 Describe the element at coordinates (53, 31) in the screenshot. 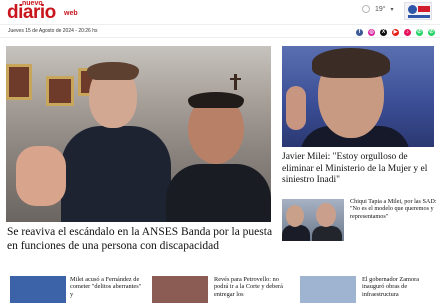

I see `current-date: Jueves 15 de Agosto de 2024 - 20:26 hs` at that location.